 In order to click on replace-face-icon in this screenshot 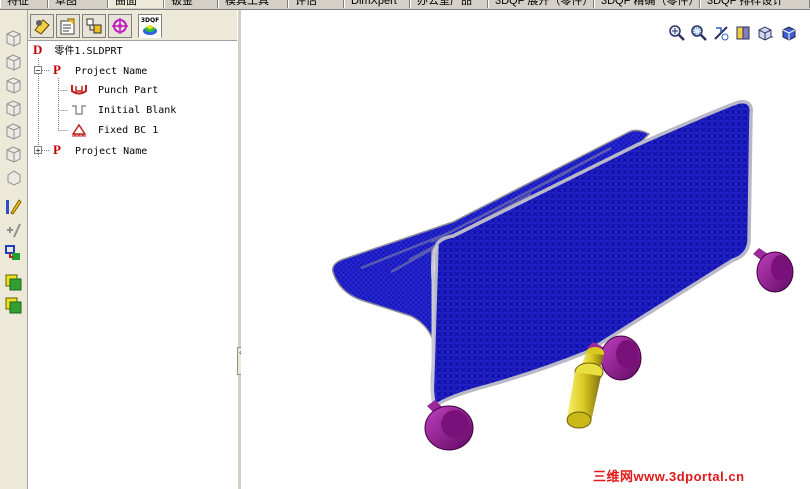, I will do `click(13, 305)`.